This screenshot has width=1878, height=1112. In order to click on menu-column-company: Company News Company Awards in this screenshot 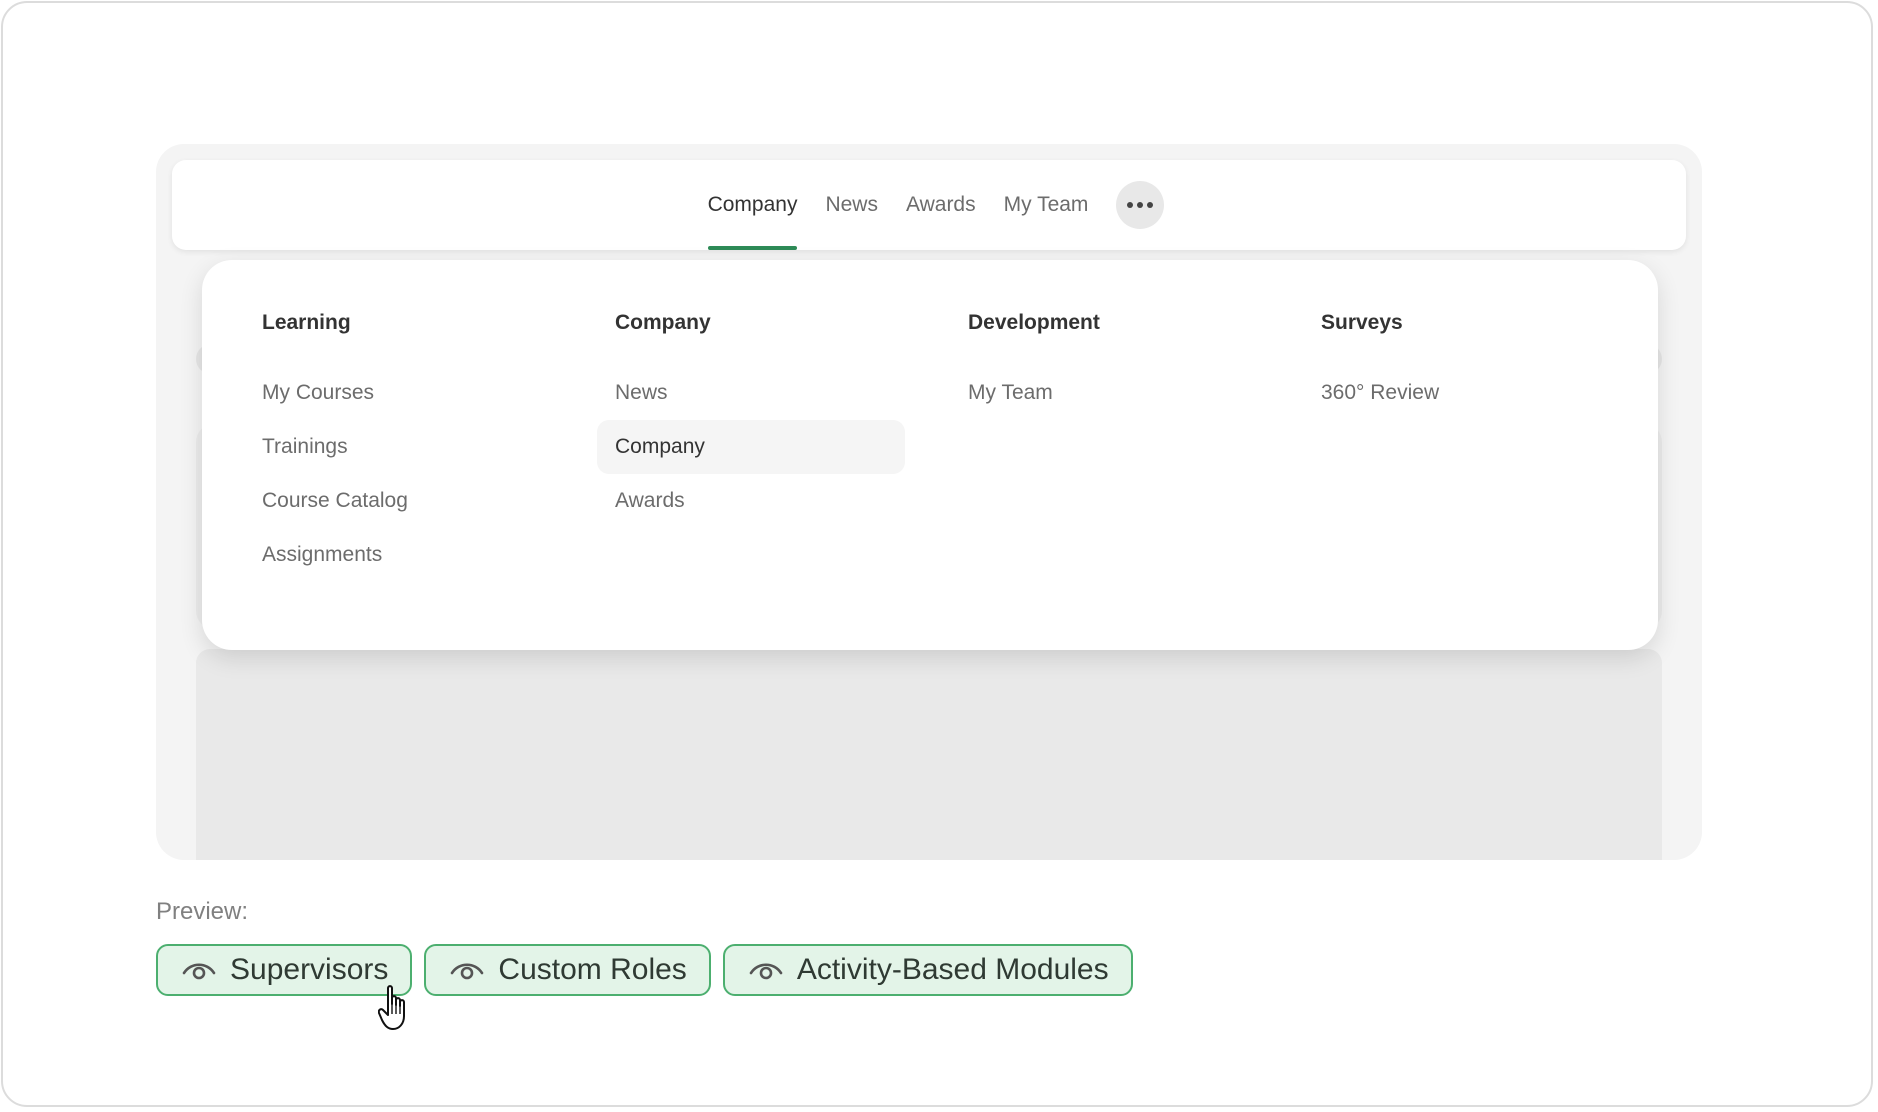, I will do `click(766, 418)`.